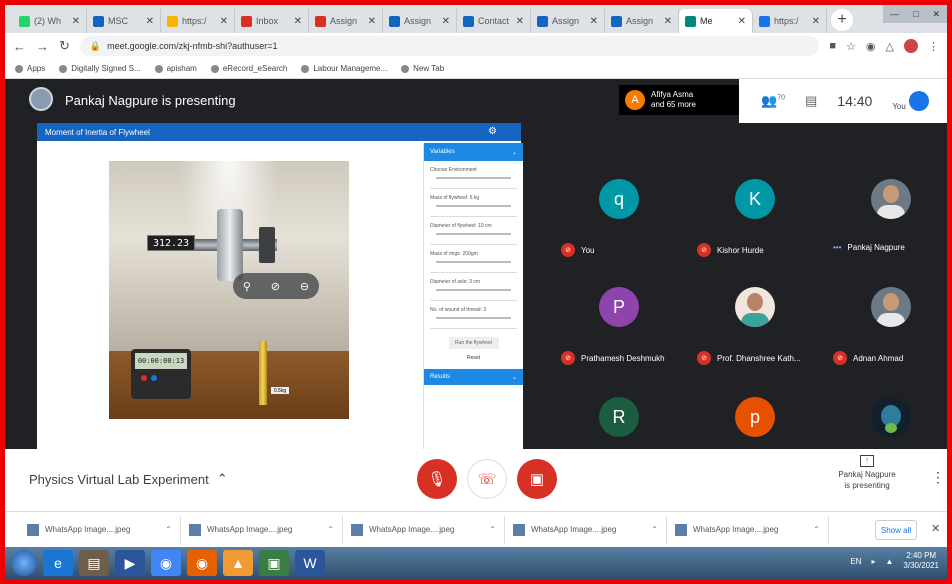  What do you see at coordinates (618, 214) in the screenshot?
I see `participant-tile: q ⊘ You` at bounding box center [618, 214].